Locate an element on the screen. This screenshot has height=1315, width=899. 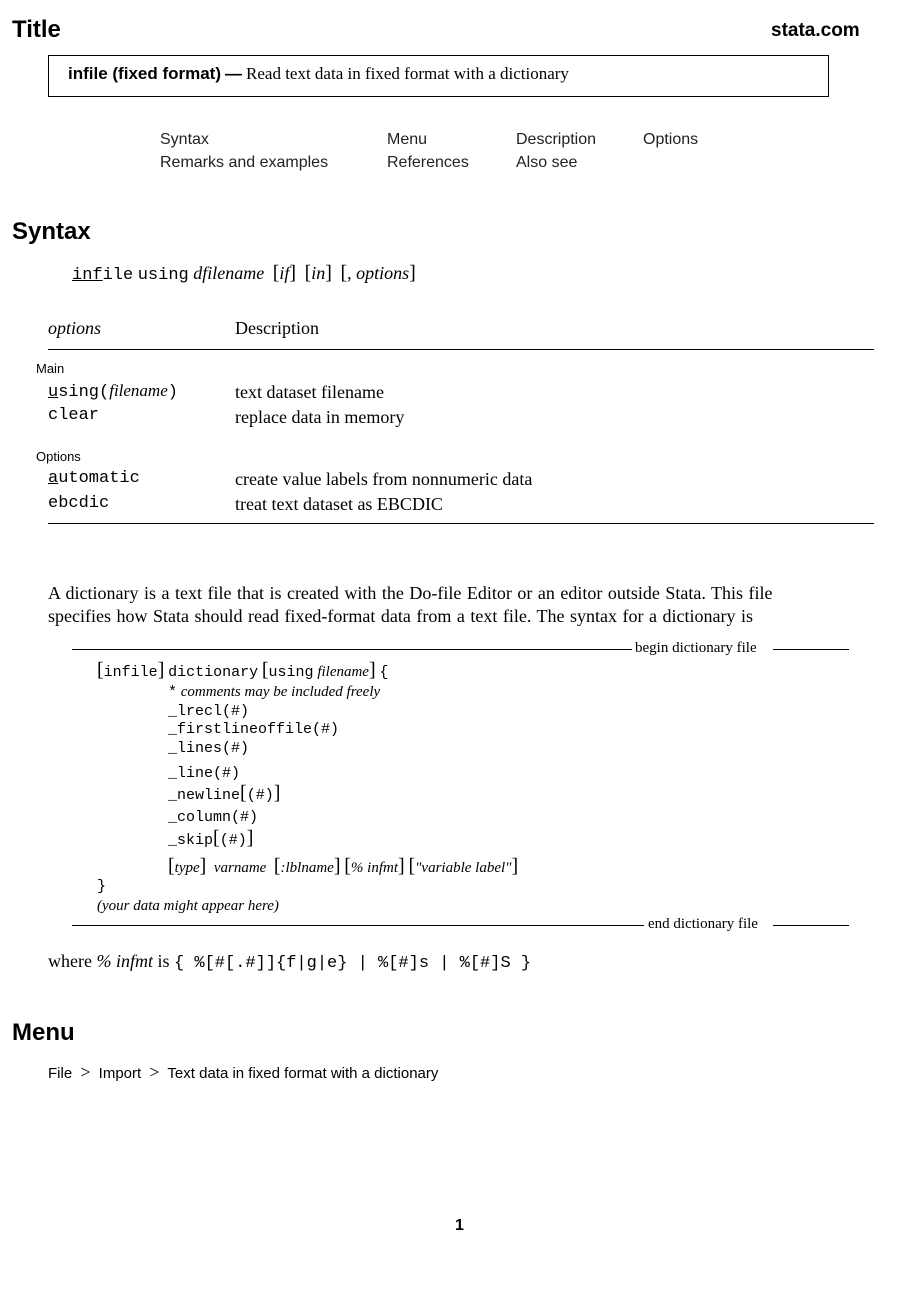
infmt-formula: { %[#[.#]]{f|g|e} | %[#]s | %[#]S } is located at coordinates (353, 963).